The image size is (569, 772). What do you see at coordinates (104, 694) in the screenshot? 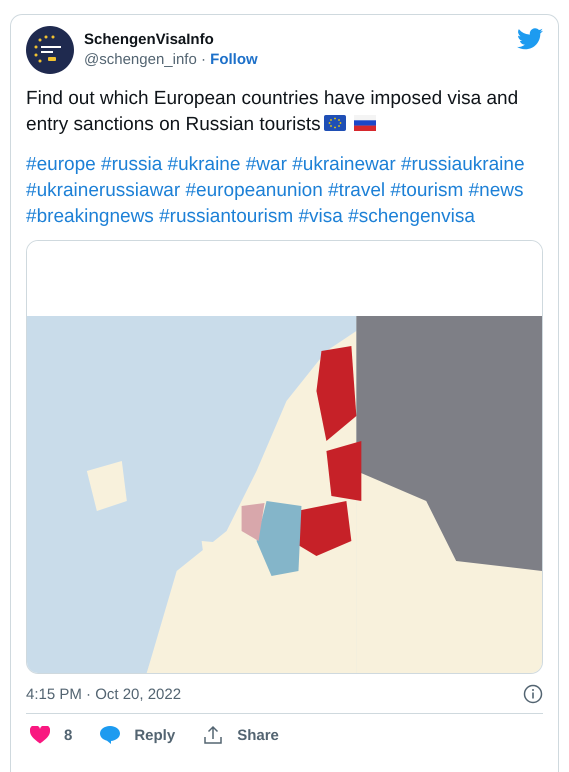
I see `tweet-timestamp: 4:15 PM · Oct 20, 2022` at bounding box center [104, 694].